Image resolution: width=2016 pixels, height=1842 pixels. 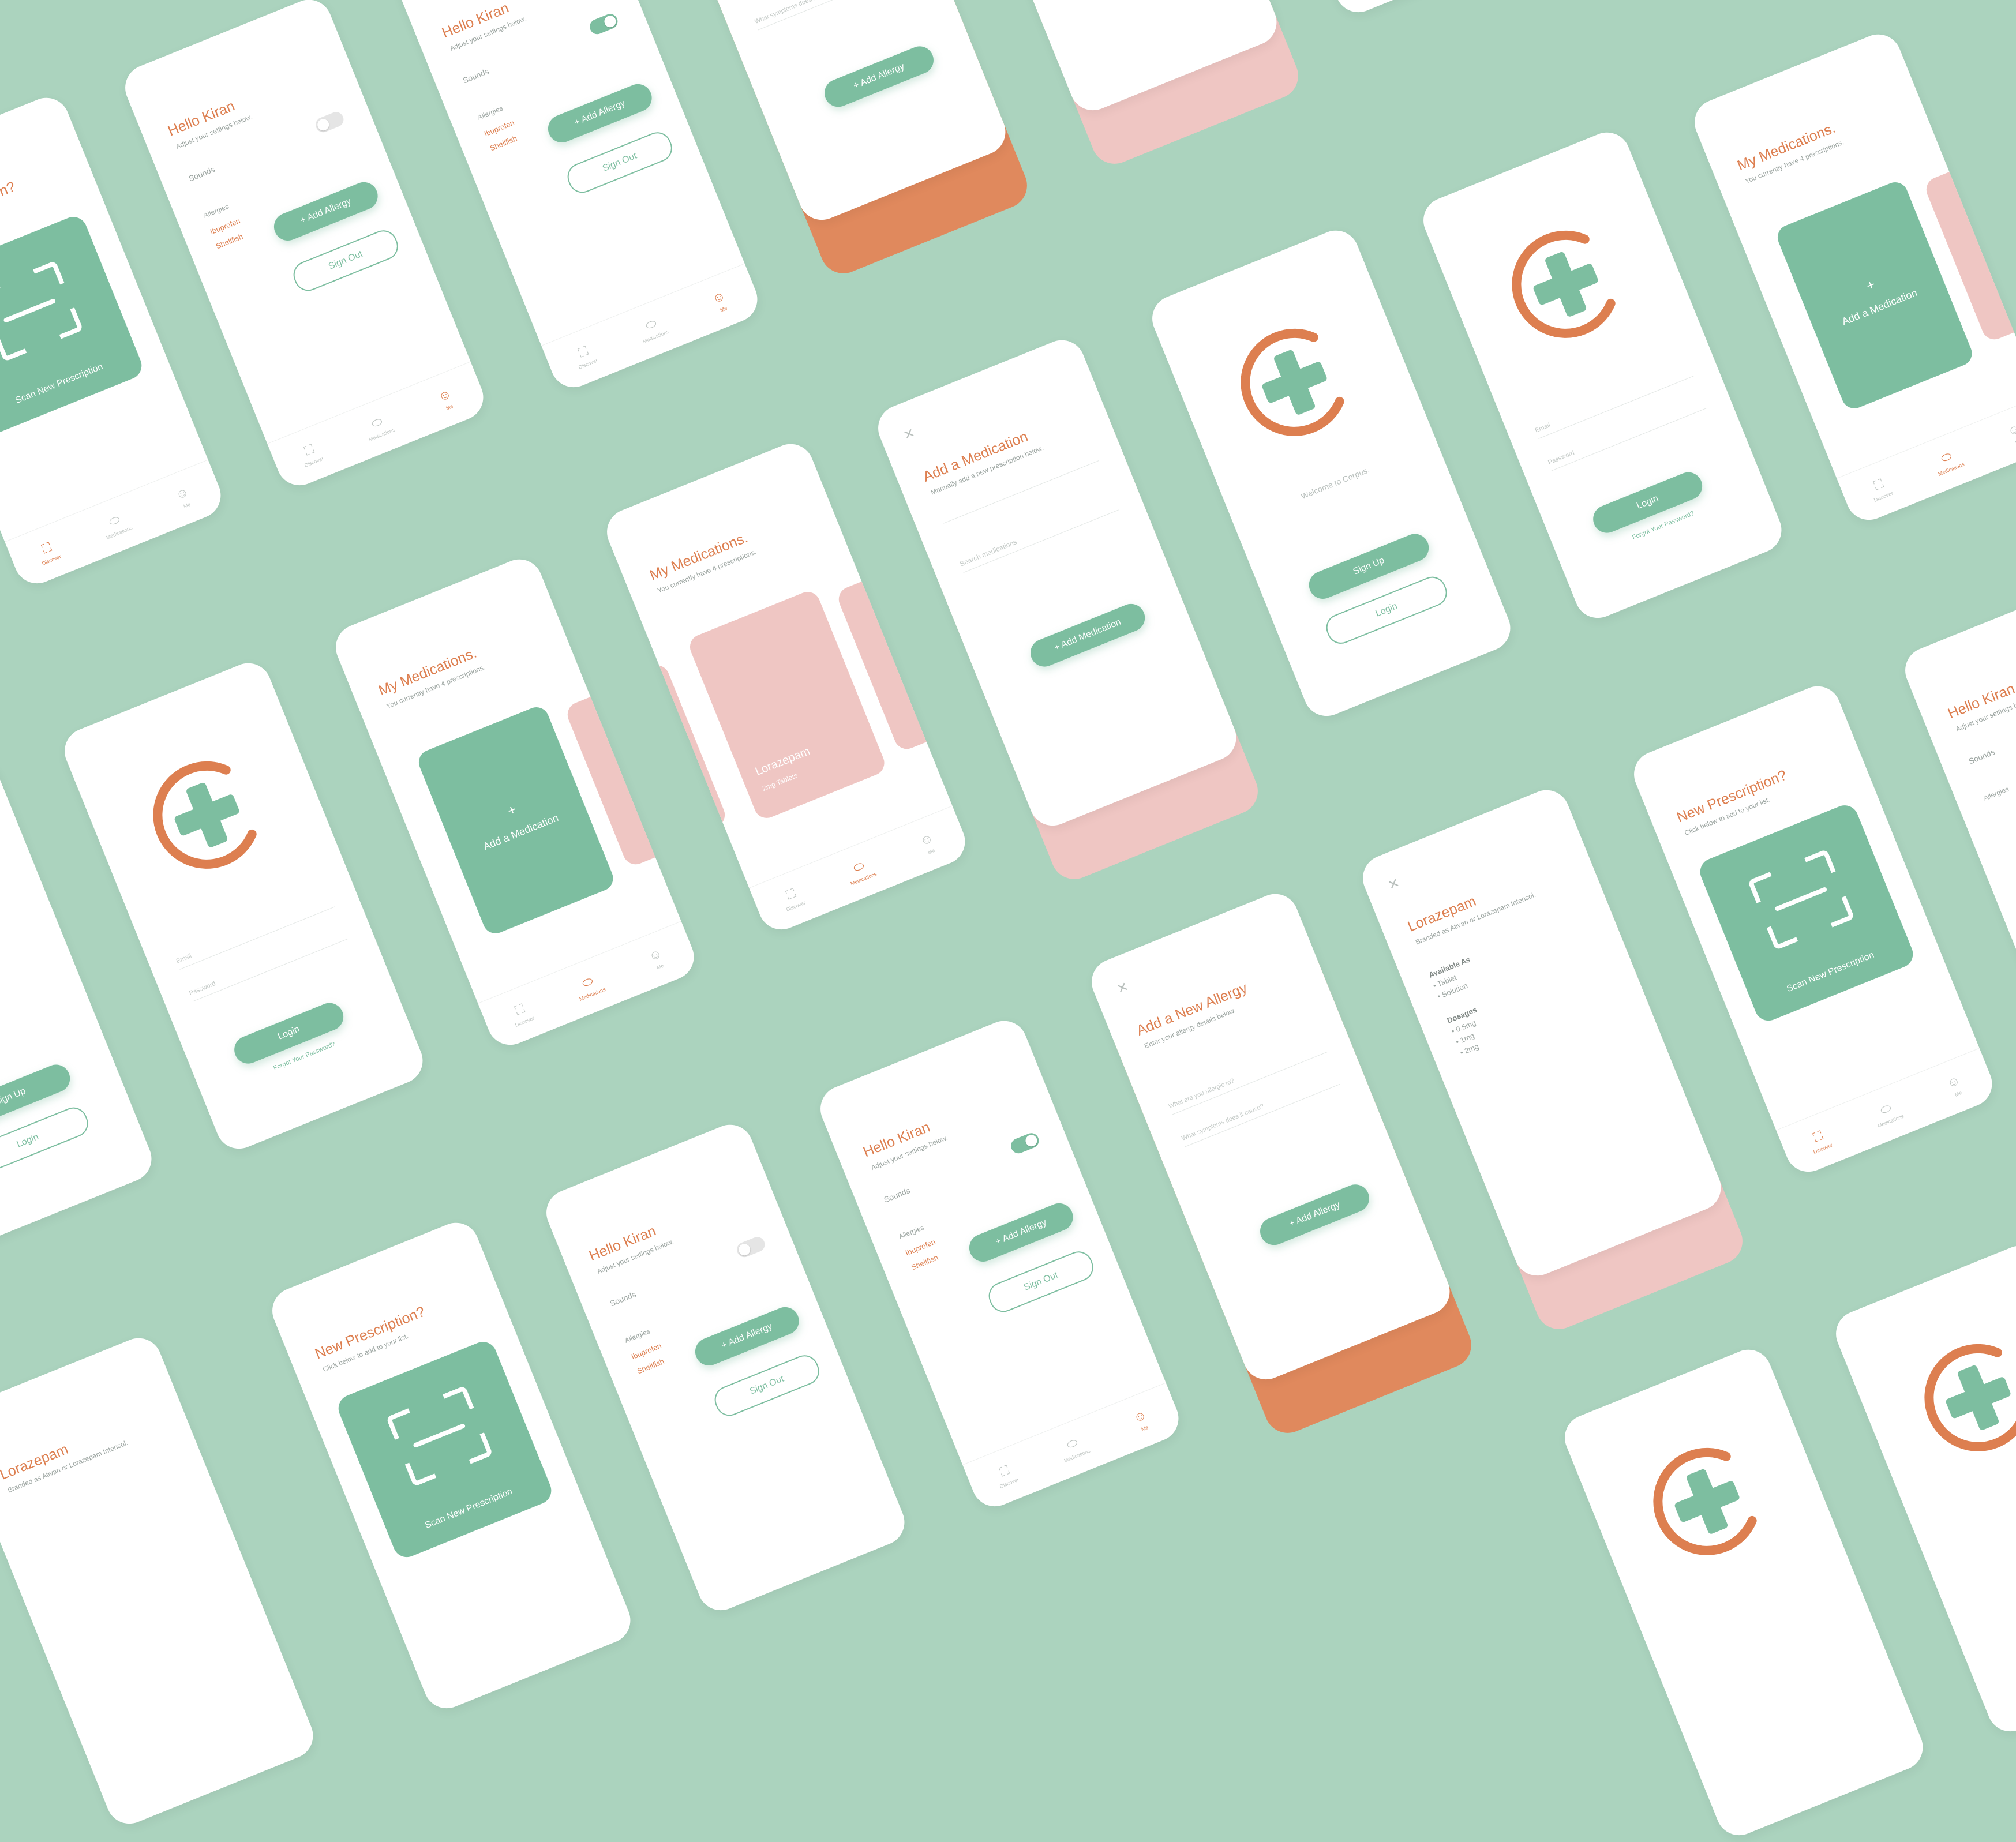 What do you see at coordinates (1202, 1094) in the screenshot?
I see `allergy-field-1: What are you allergic to?` at bounding box center [1202, 1094].